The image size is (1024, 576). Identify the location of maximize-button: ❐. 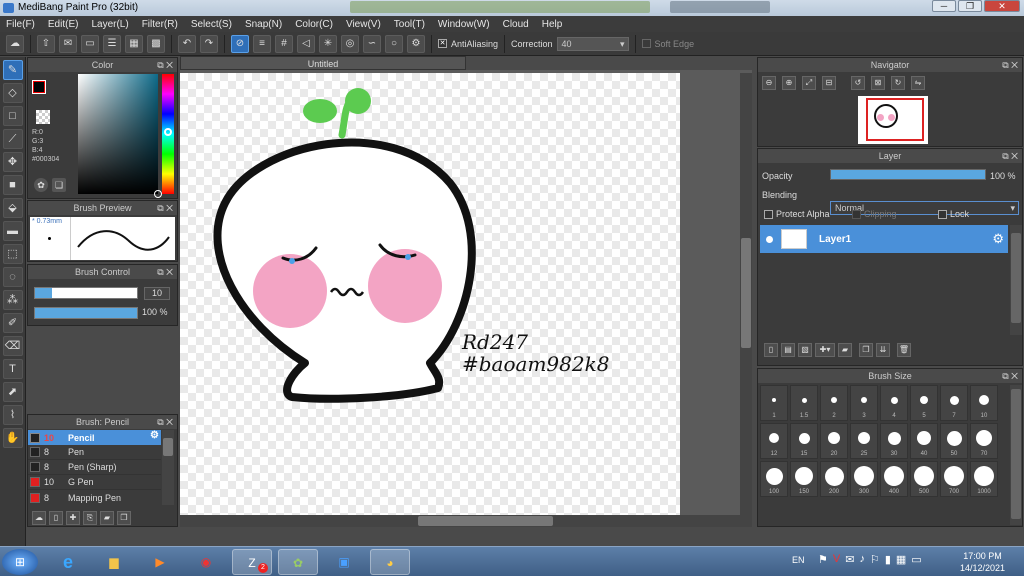
(970, 6).